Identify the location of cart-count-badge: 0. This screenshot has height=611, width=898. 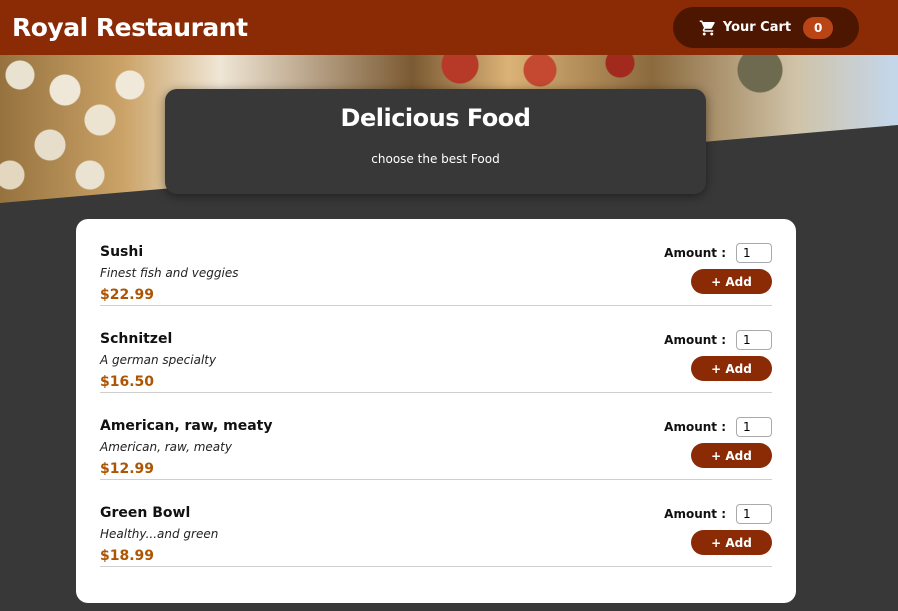
(818, 27).